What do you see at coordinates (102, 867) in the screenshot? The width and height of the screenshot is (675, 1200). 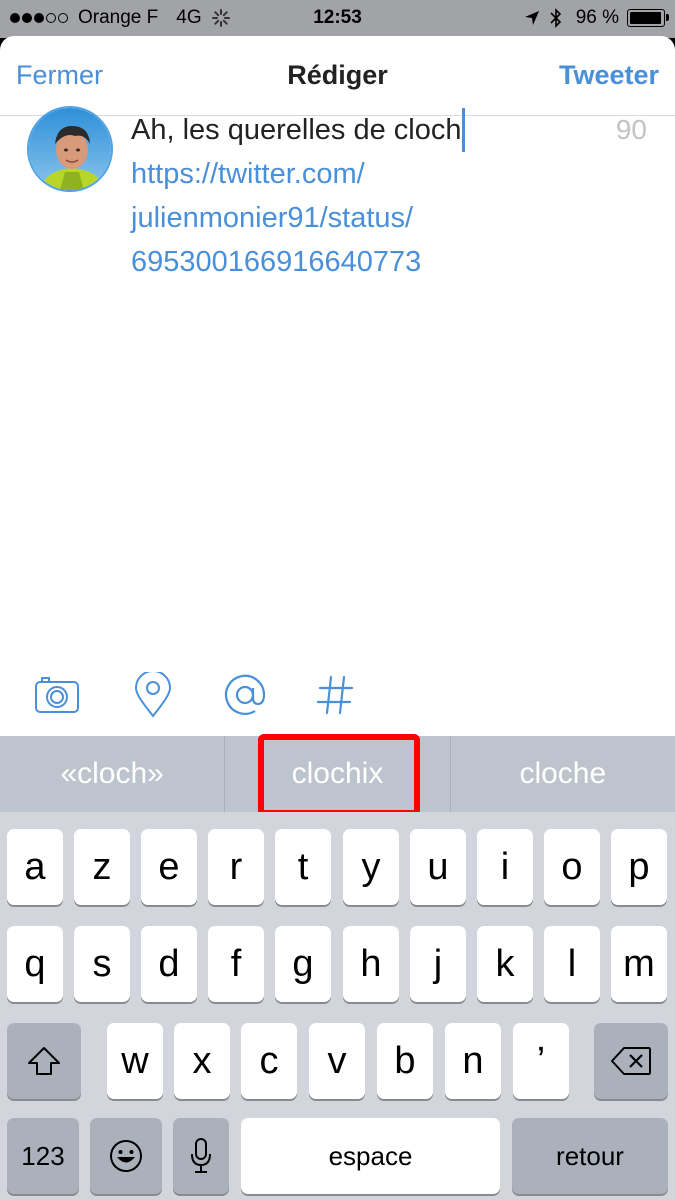 I see `key: z` at bounding box center [102, 867].